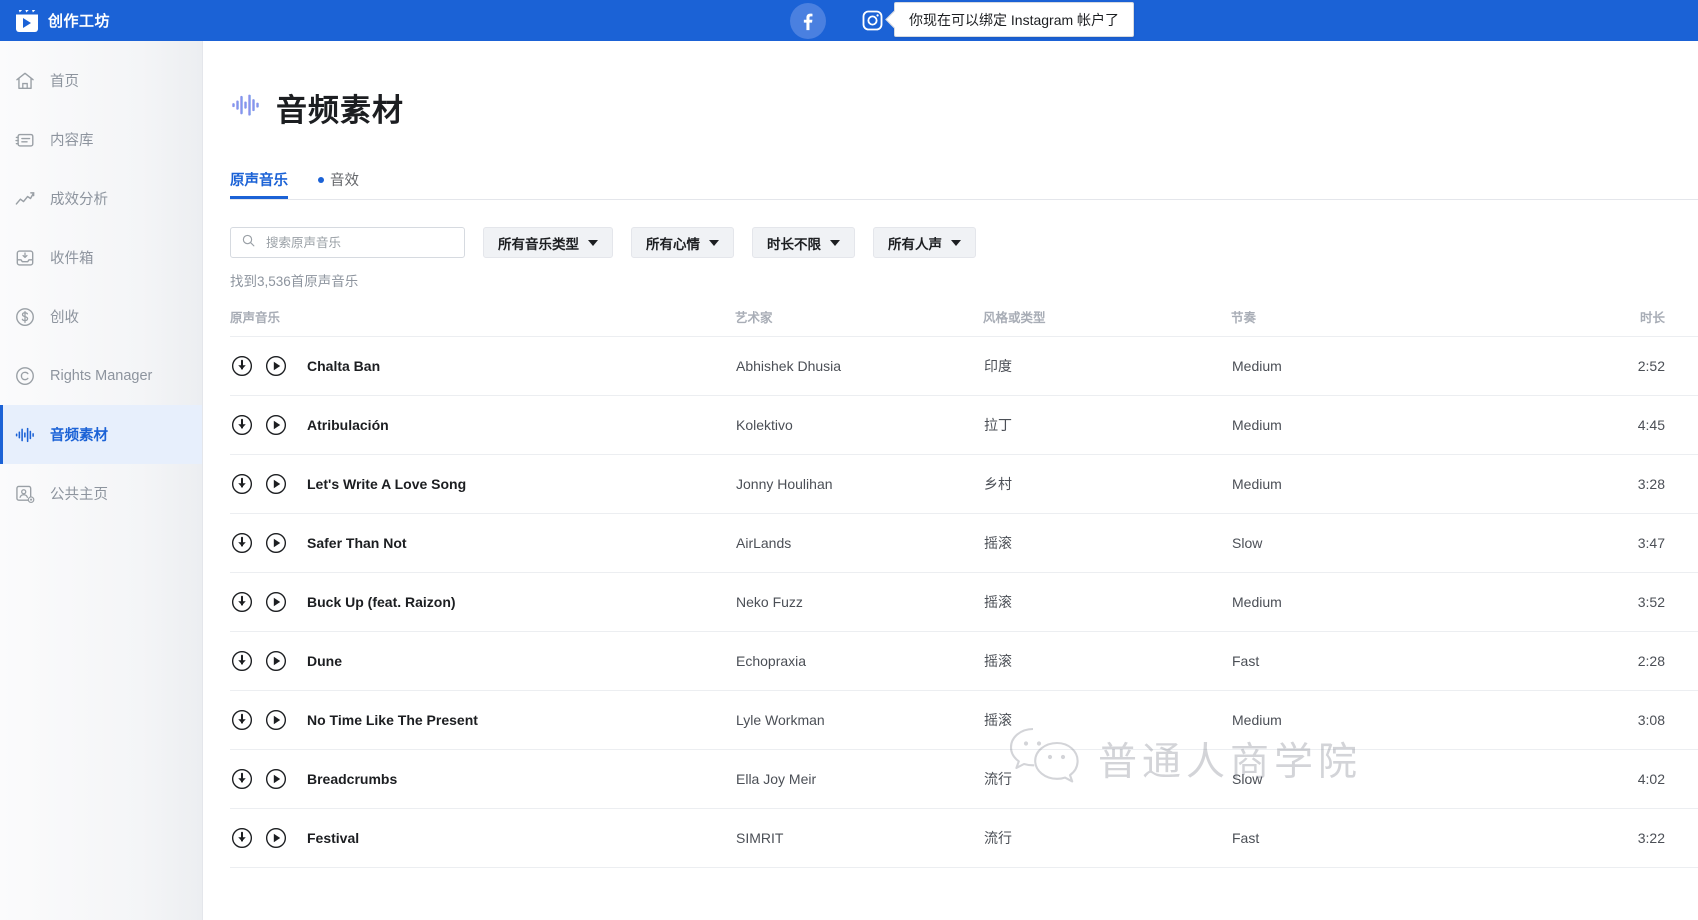 The image size is (1698, 920). What do you see at coordinates (101, 80) in the screenshot?
I see `sidebar-item-home: 首页` at bounding box center [101, 80].